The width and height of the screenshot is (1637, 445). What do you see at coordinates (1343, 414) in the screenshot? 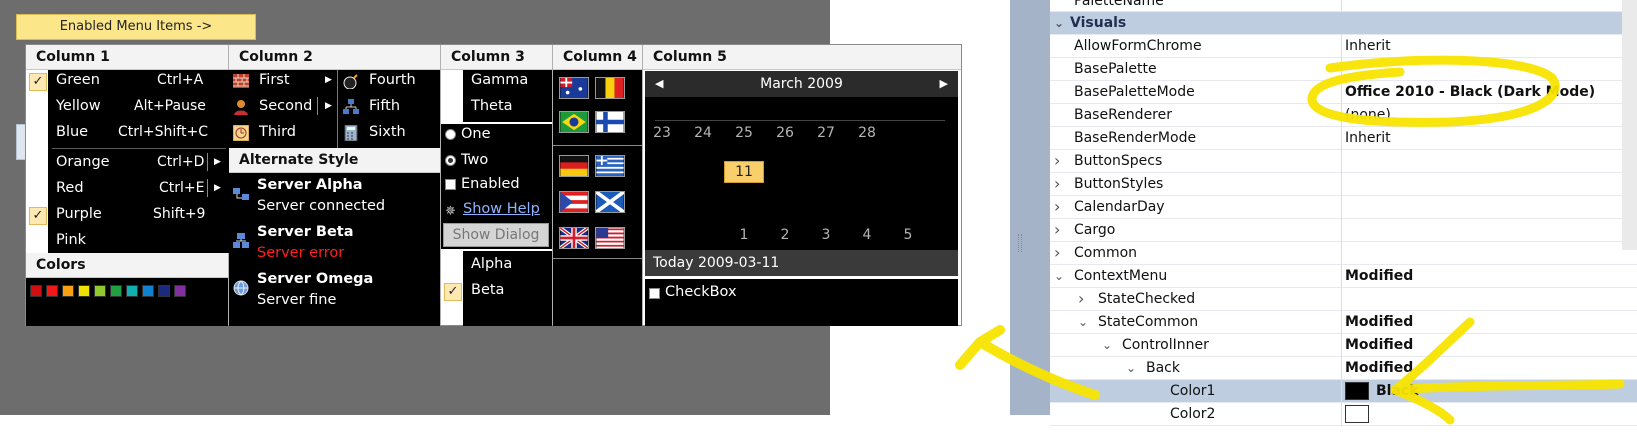
I see `property-row: Color2` at bounding box center [1343, 414].